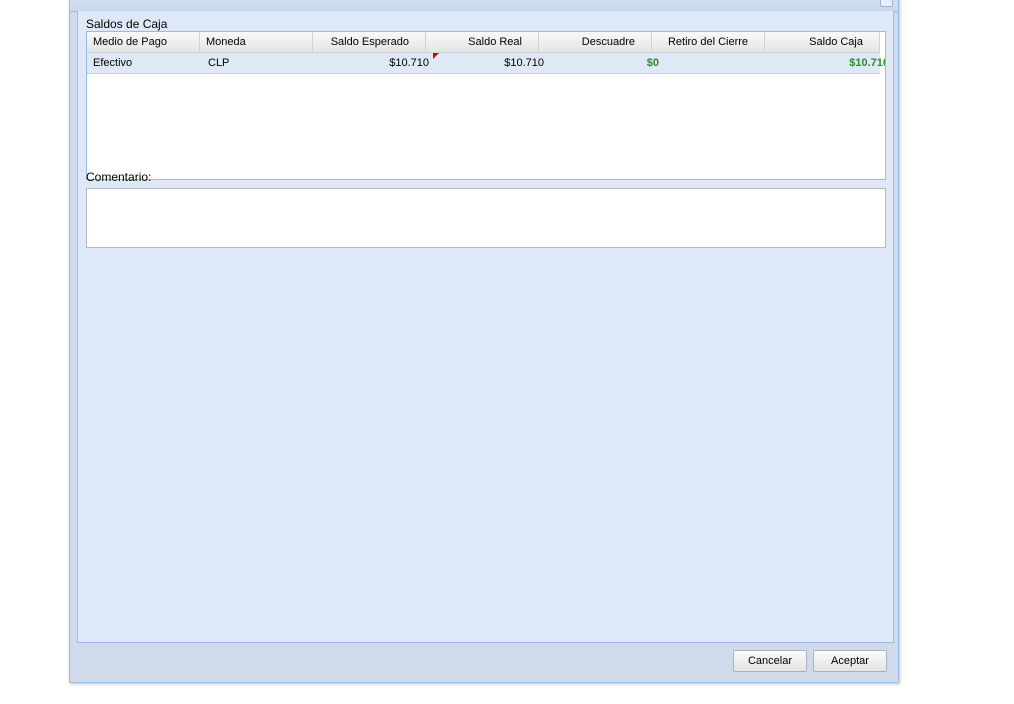 The width and height of the screenshot is (1014, 704). What do you see at coordinates (491, 63) in the screenshot?
I see `cell-saldo-real: $10.710` at bounding box center [491, 63].